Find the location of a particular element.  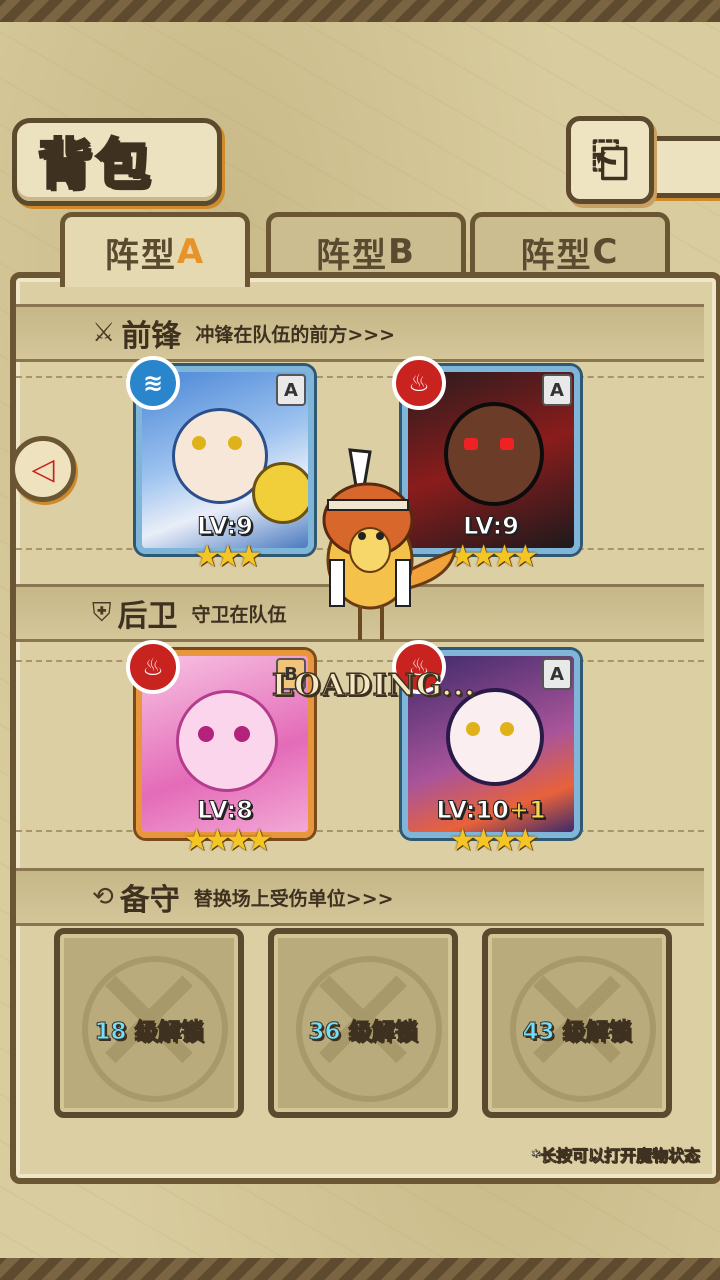

loading-bird-mascot is located at coordinates (389, 544).